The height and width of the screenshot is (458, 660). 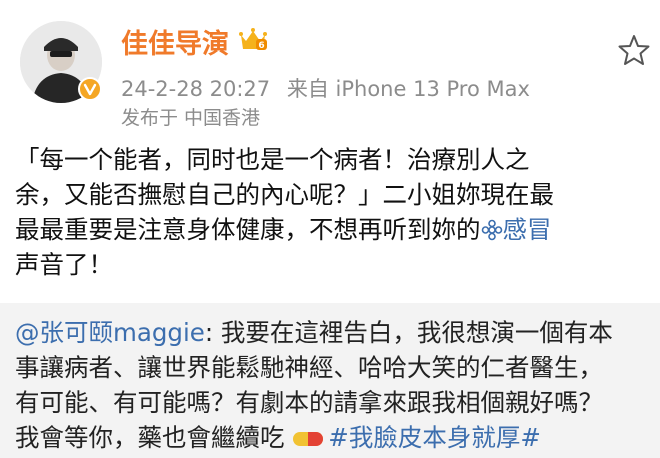 I want to click on post-text-line: 余，又能否撫慰自己的內心呢？」二小姐妳現在最, so click(x=284, y=194).